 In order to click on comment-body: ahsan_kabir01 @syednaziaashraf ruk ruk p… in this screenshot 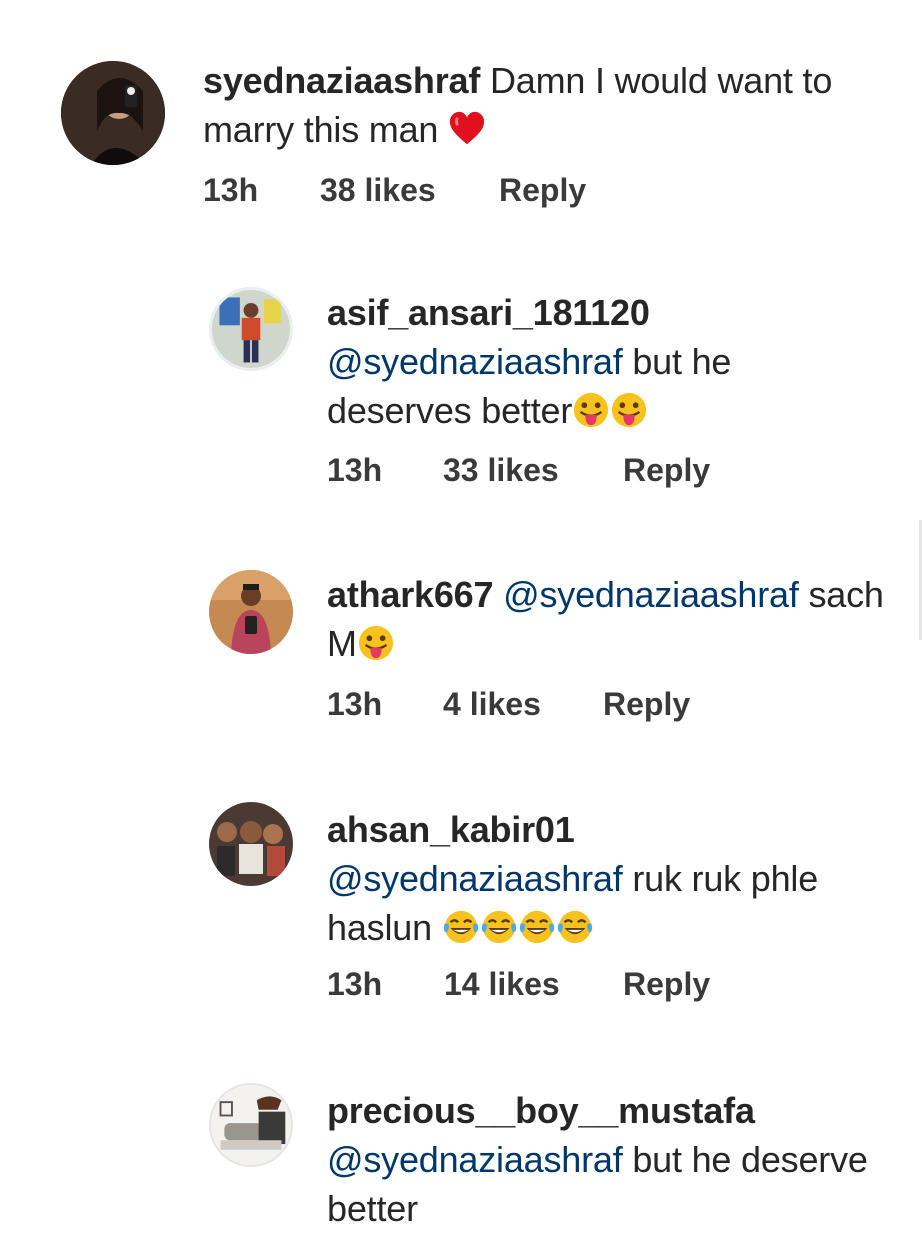, I will do `click(617, 878)`.